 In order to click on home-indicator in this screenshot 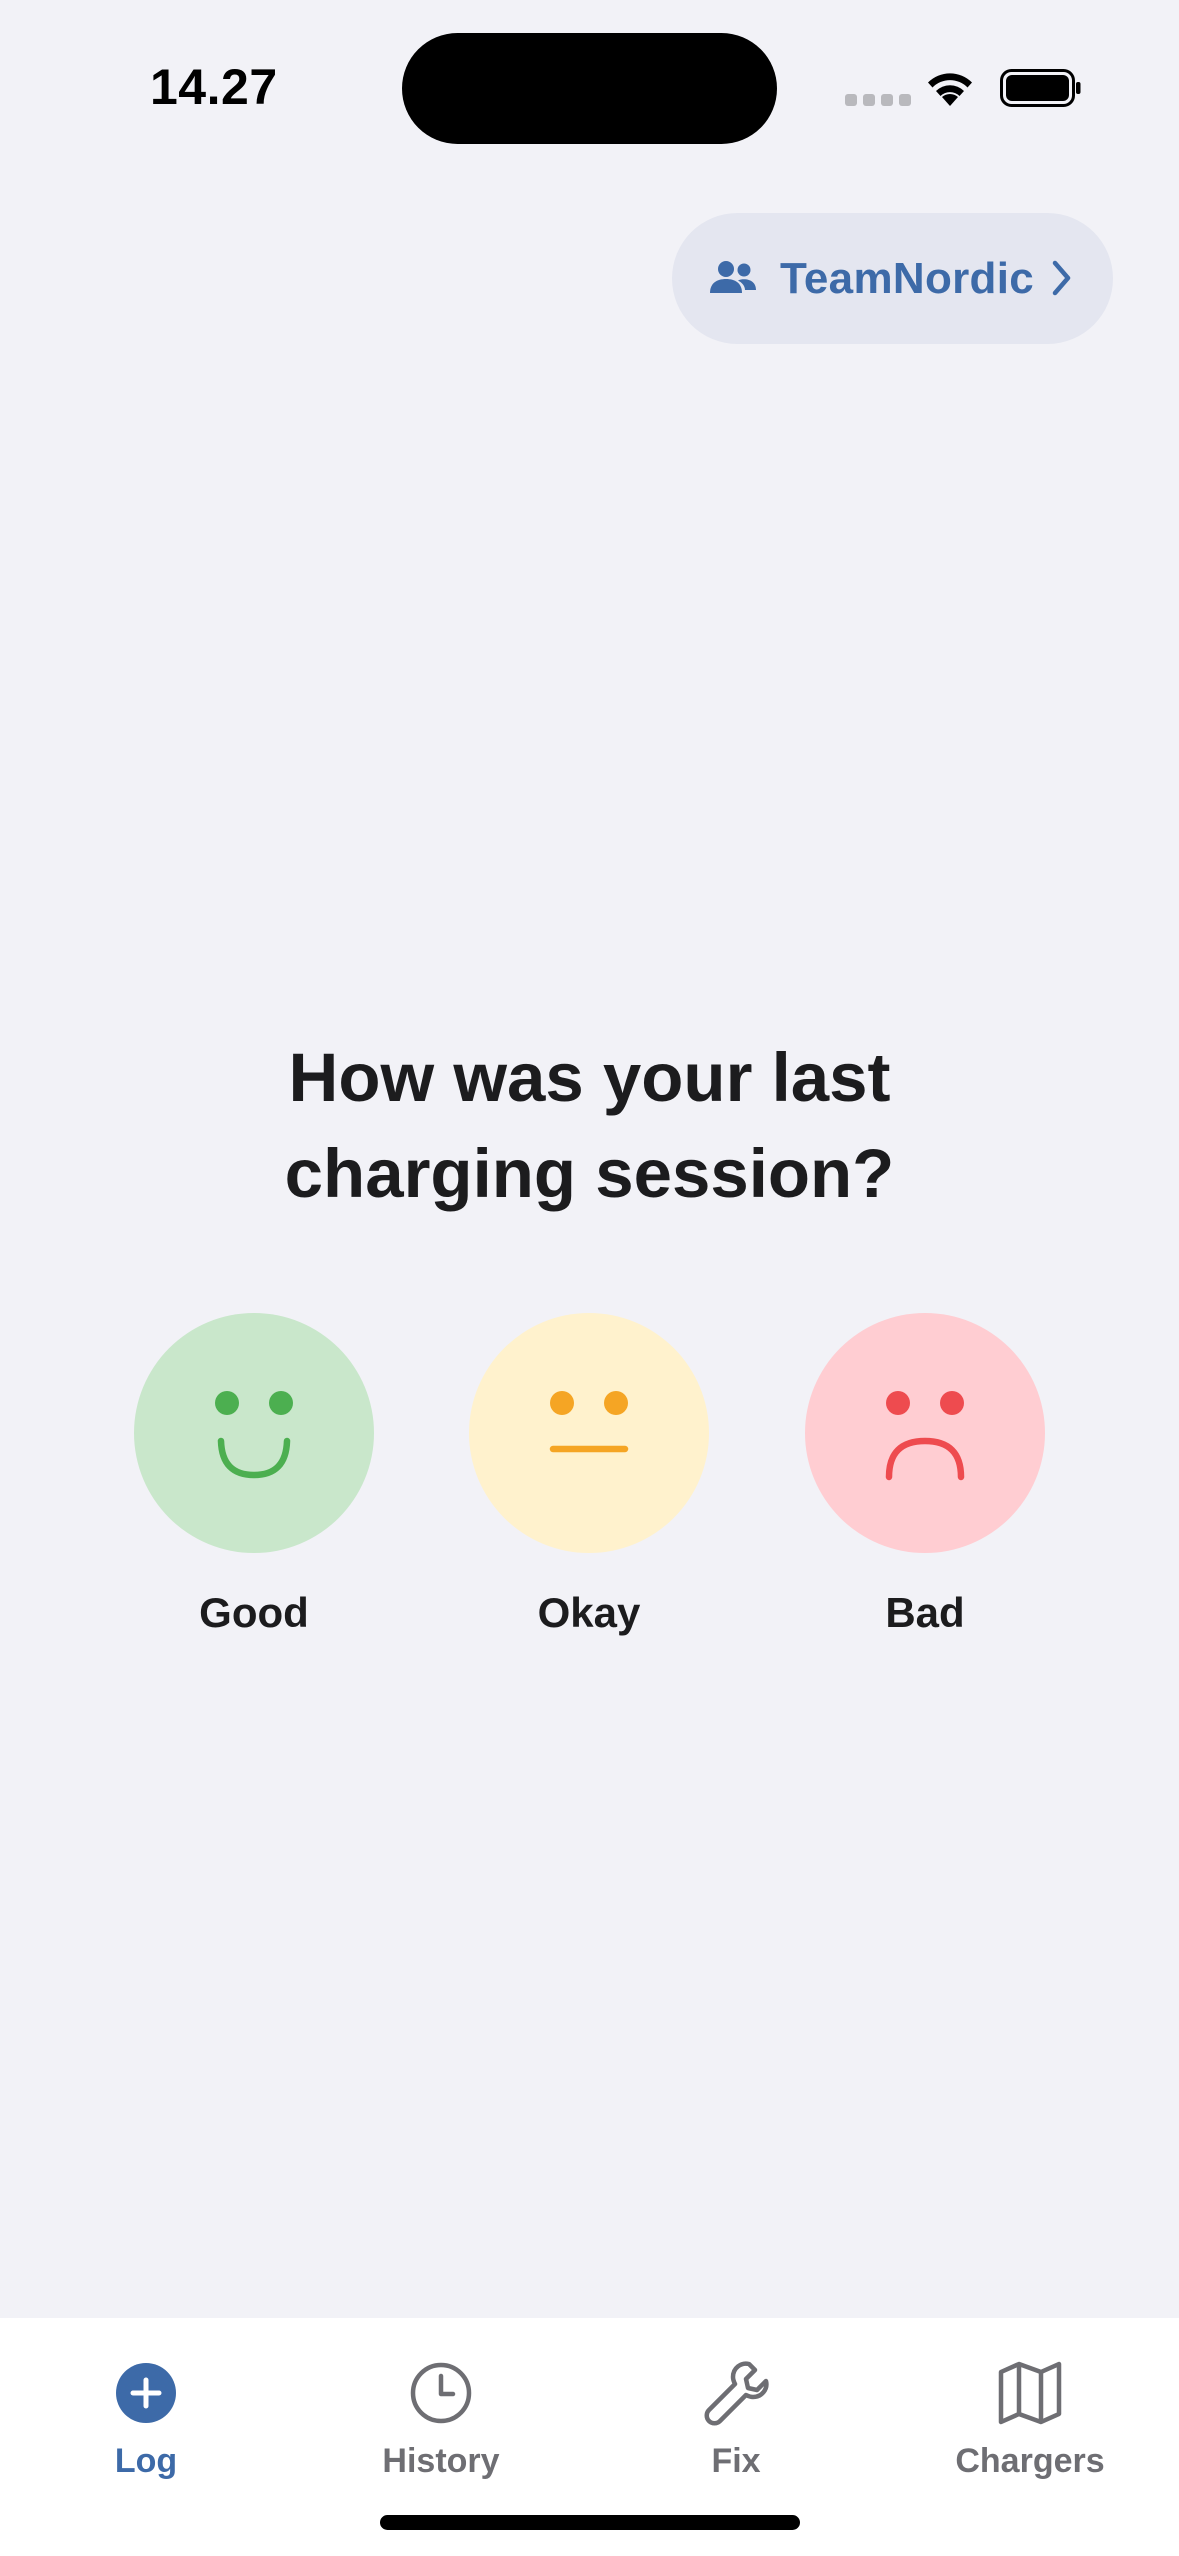, I will do `click(590, 2522)`.